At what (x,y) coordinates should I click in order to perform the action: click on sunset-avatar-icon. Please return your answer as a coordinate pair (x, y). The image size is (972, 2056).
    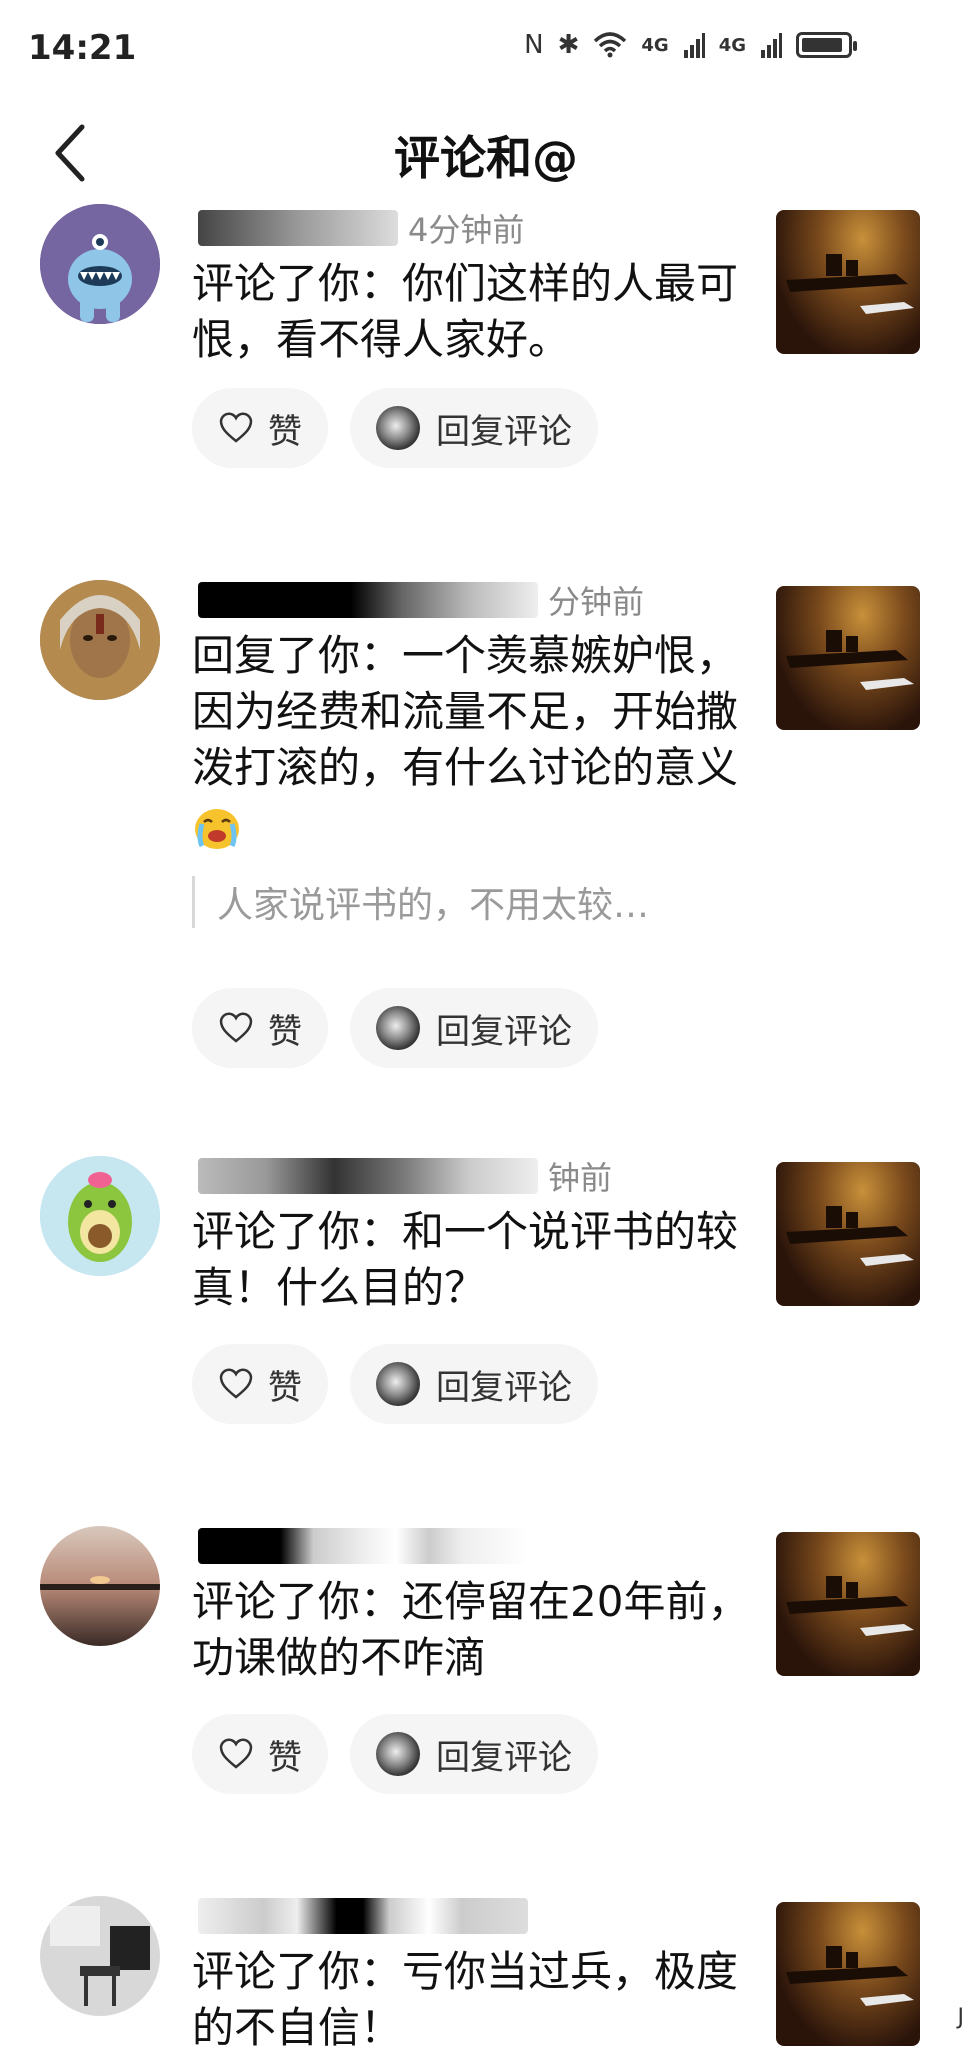
    Looking at the image, I should click on (100, 1586).